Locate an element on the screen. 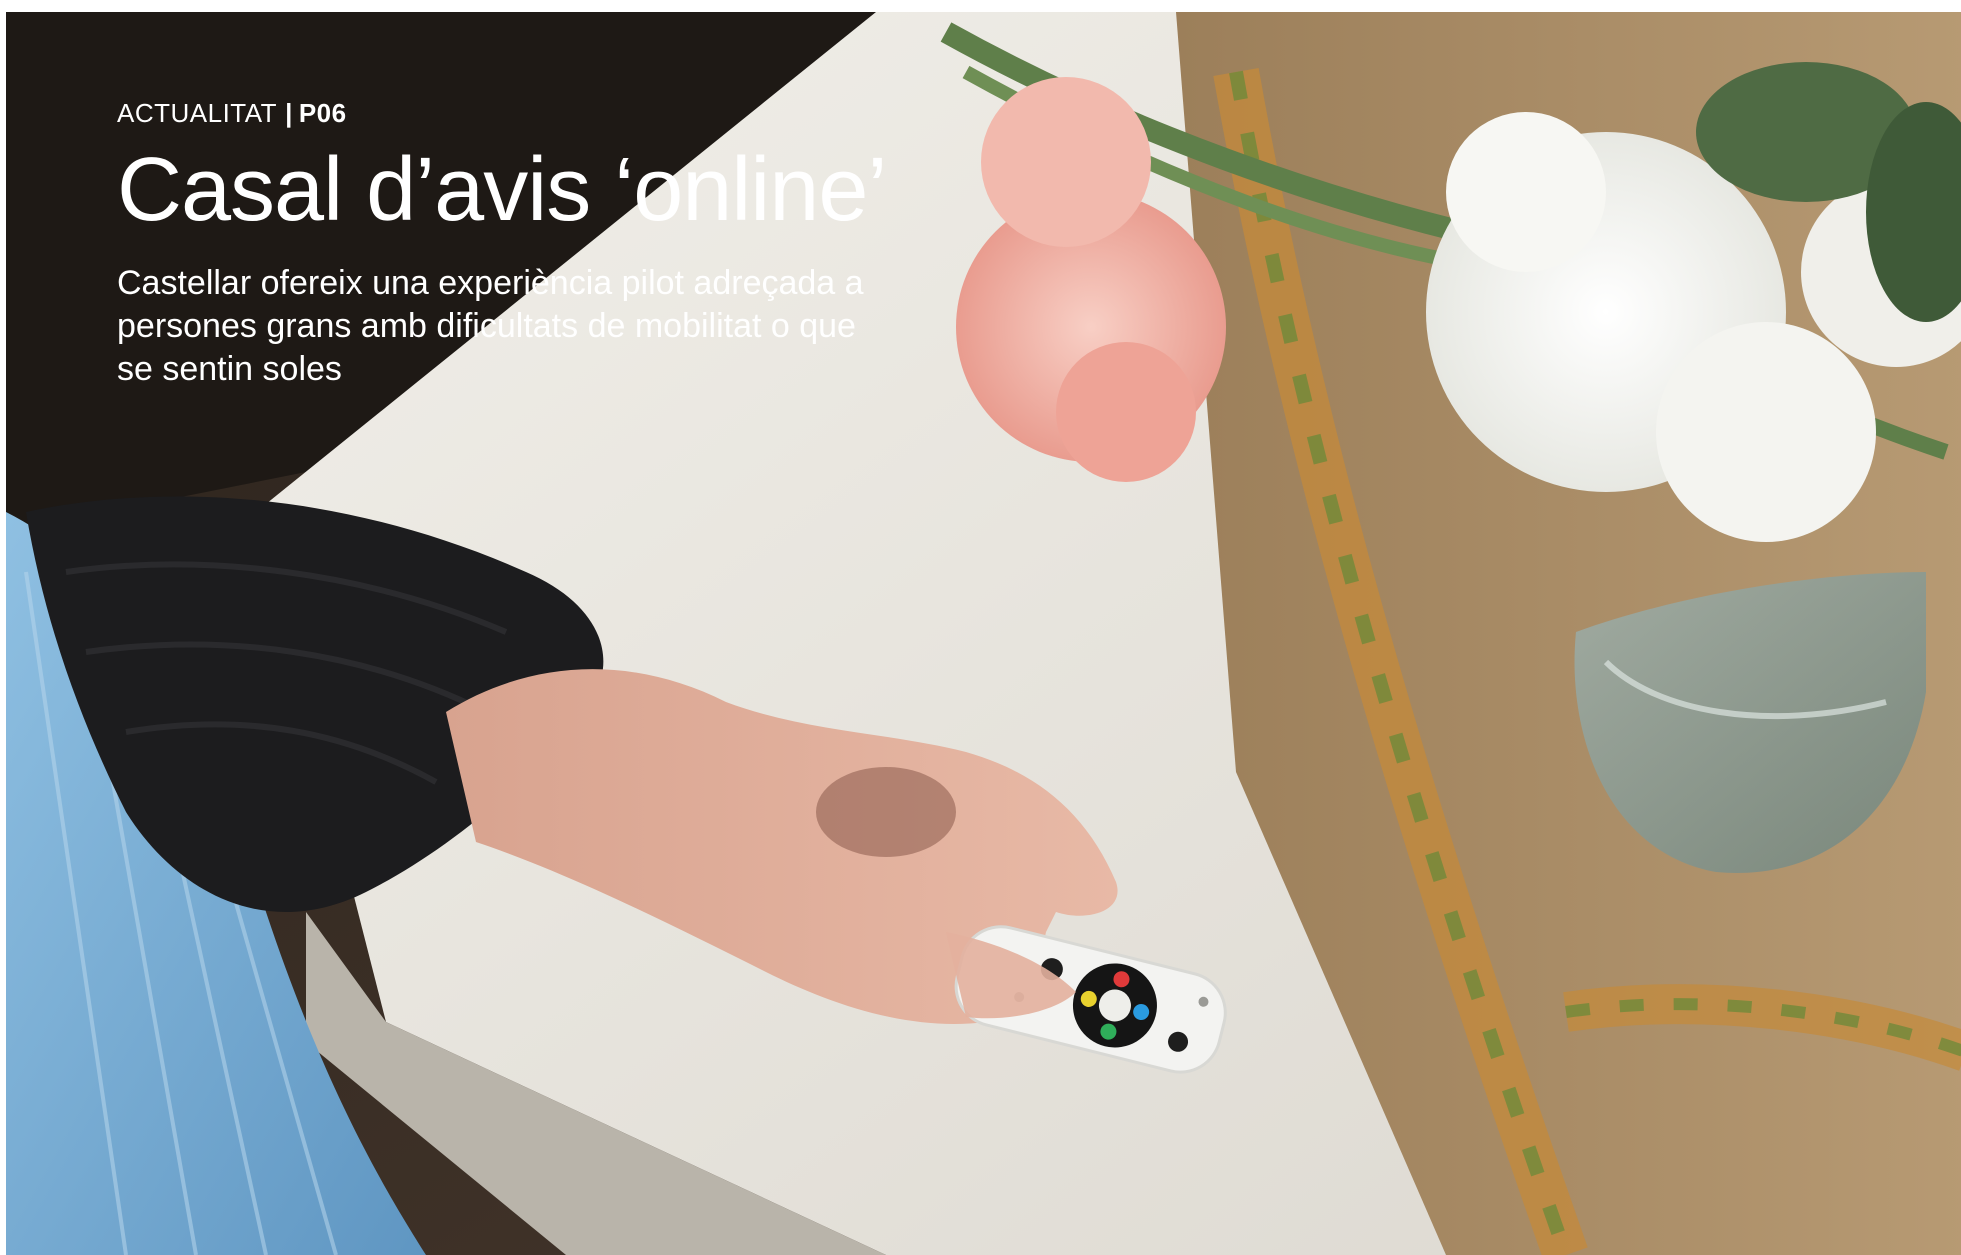 Image resolution: width=1961 pixels, height=1255 pixels. section-name: ACTUALITAT is located at coordinates (197, 113).